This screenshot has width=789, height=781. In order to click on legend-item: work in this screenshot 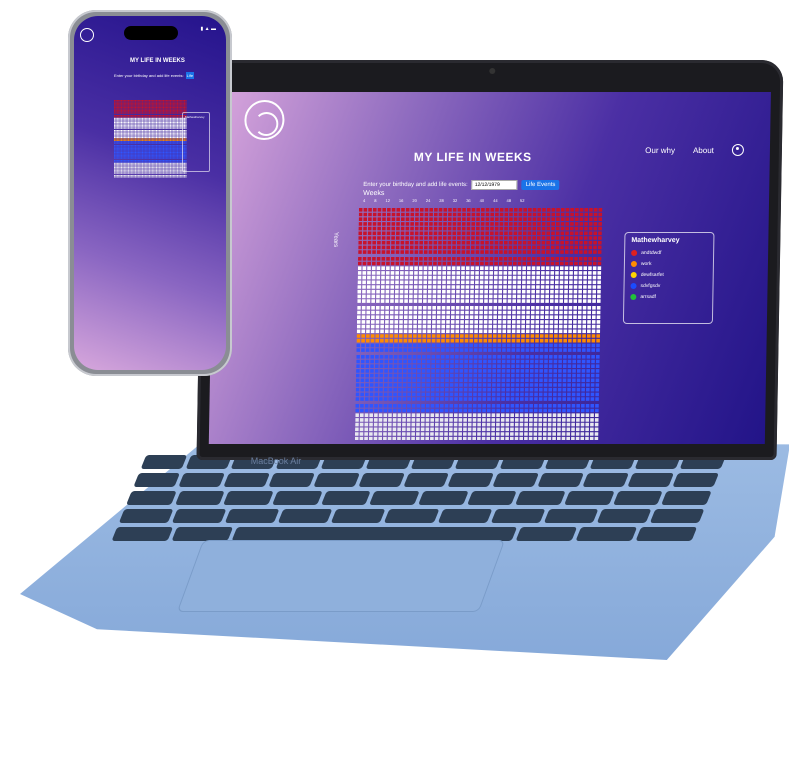, I will do `click(668, 264)`.